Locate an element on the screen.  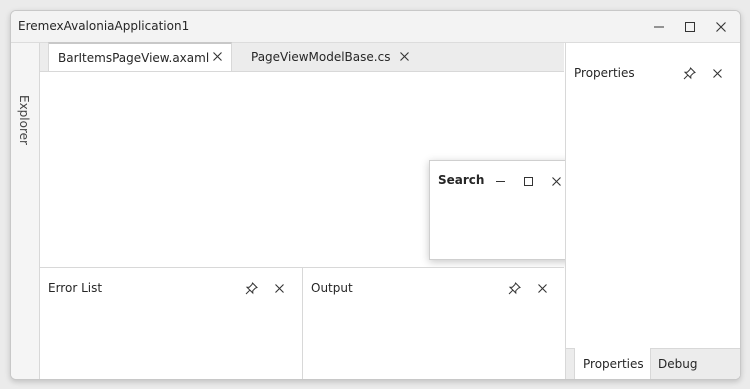
tab-properties: Properties is located at coordinates (612, 363).